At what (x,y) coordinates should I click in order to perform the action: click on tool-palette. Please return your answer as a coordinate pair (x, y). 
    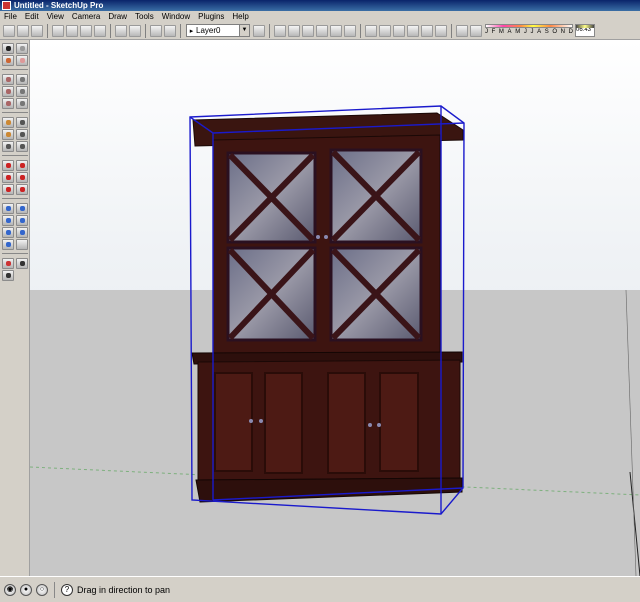
    Looking at the image, I should click on (15, 308).